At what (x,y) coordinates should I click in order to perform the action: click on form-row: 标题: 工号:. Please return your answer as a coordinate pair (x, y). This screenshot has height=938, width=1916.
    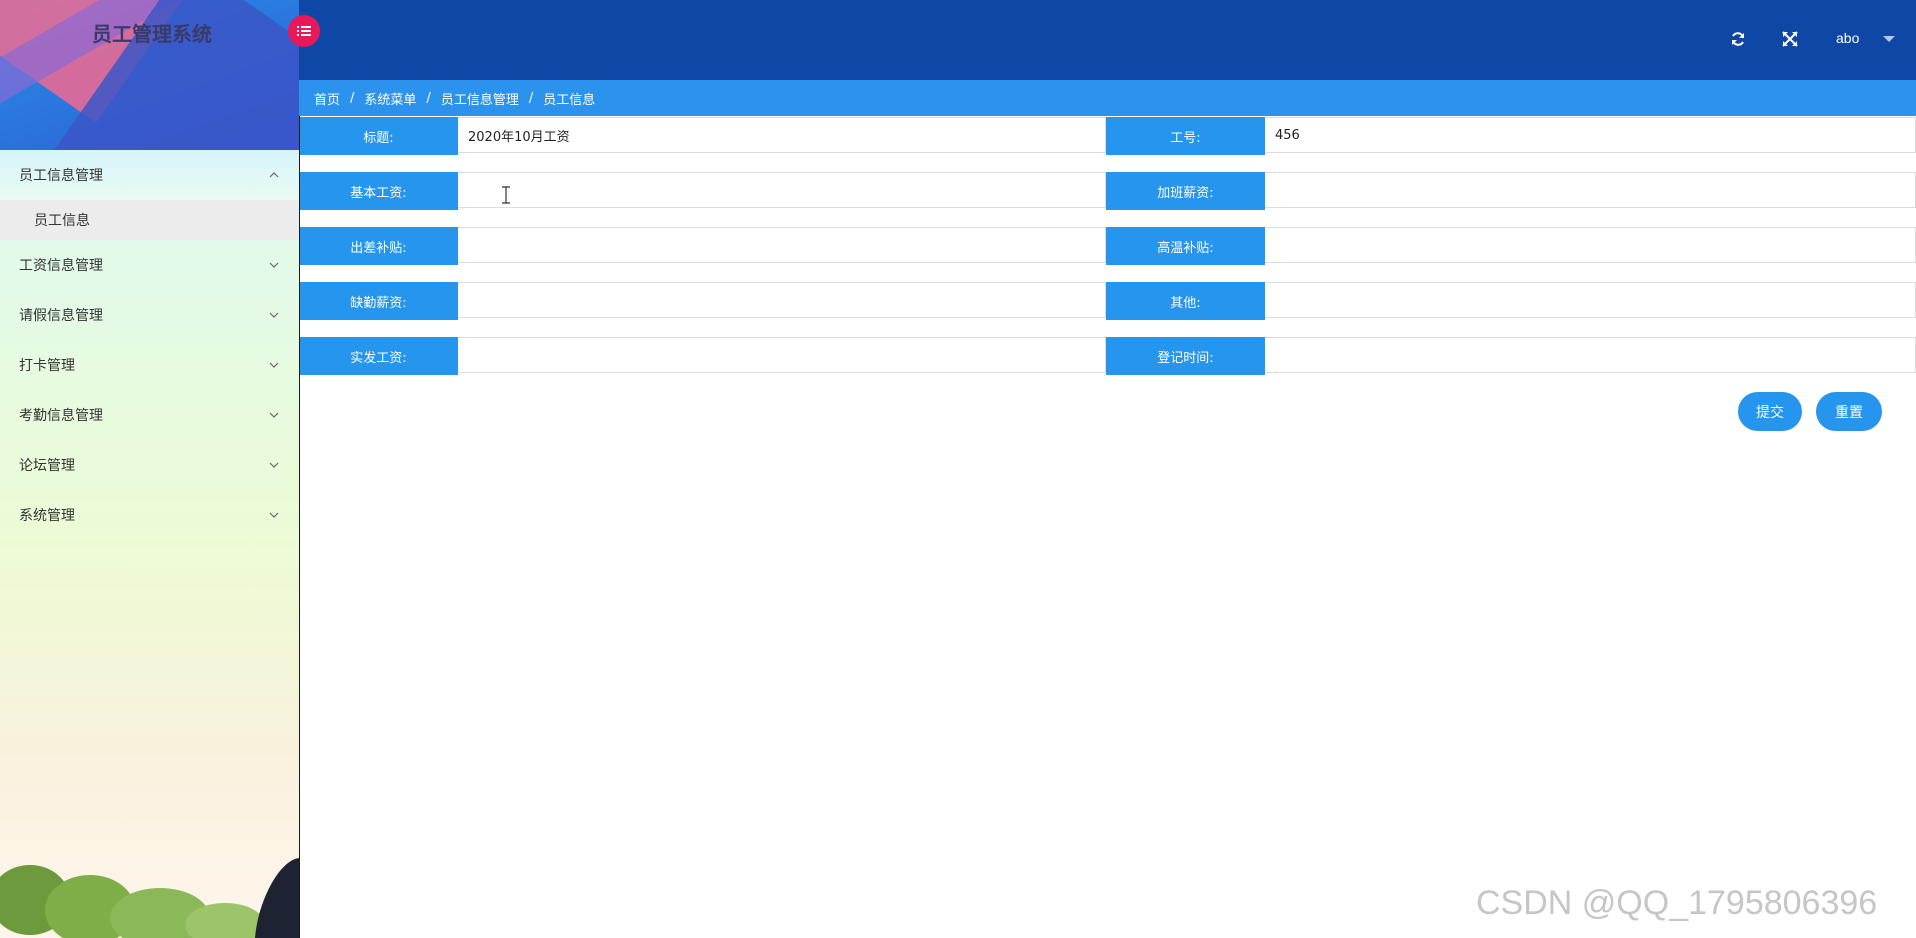
    Looking at the image, I should click on (1107, 137).